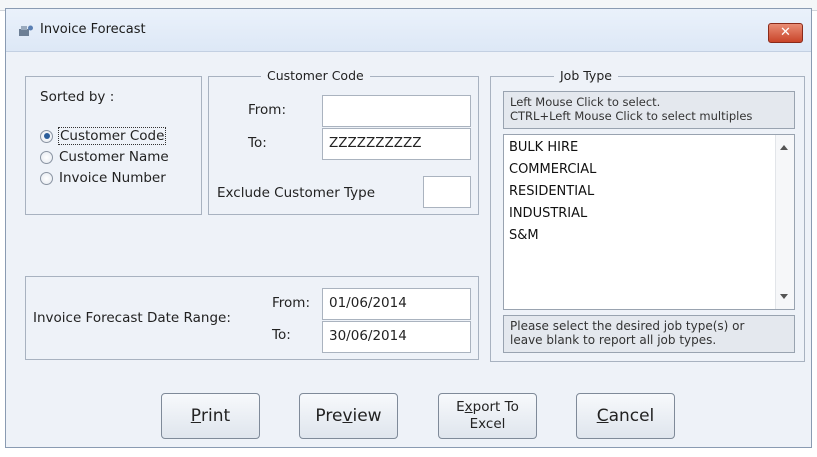 The image size is (817, 457). I want to click on cancel-button: Cancel, so click(625, 416).